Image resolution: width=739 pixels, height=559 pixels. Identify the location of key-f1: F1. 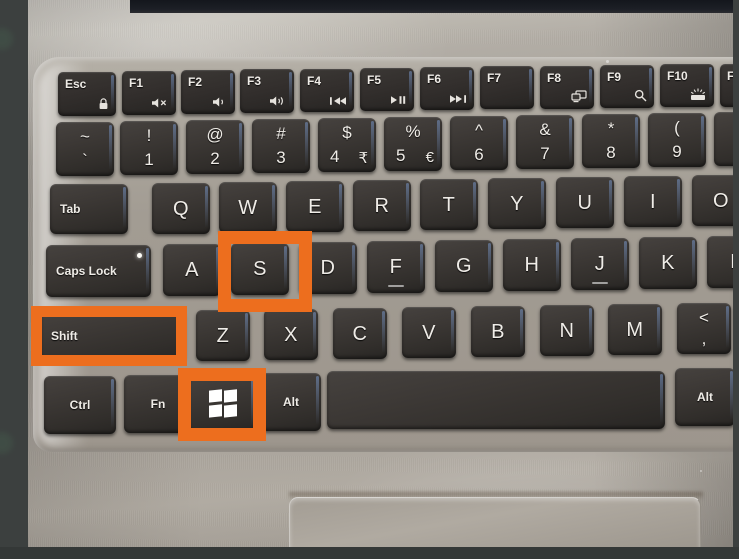
(149, 93).